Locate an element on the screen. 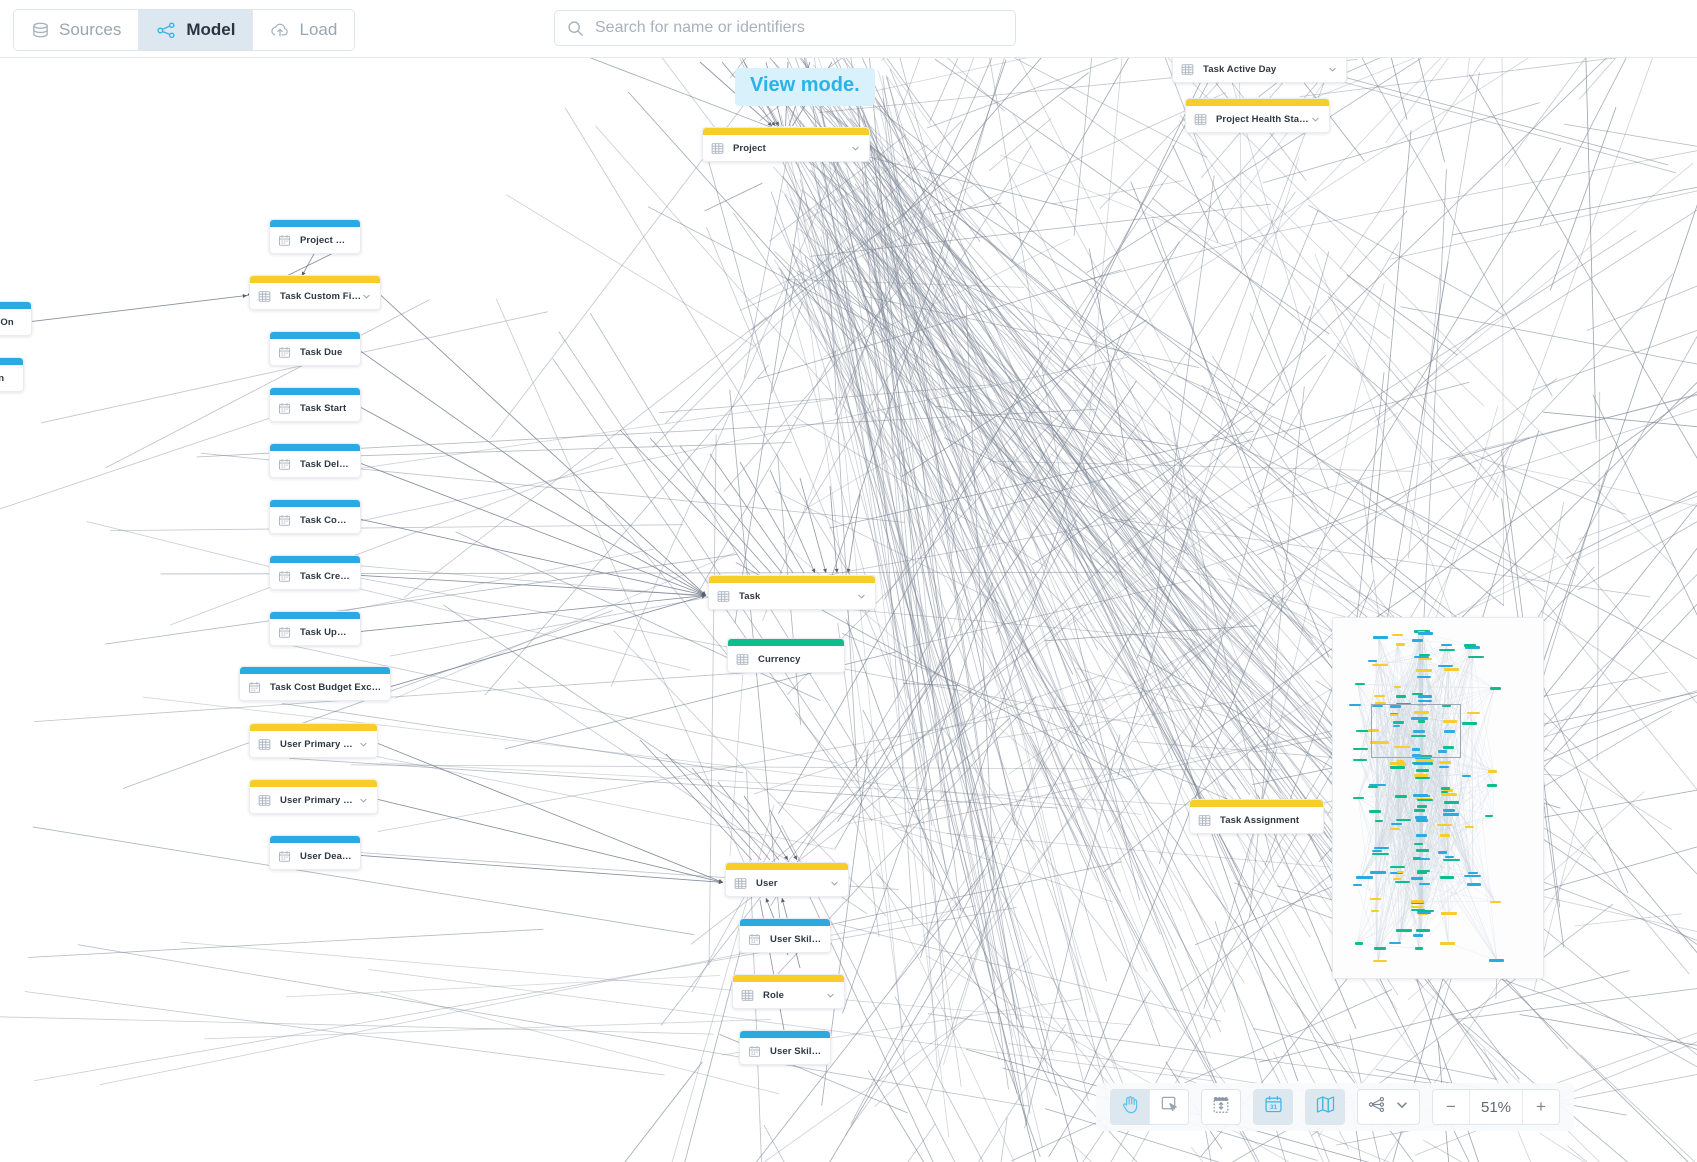 This screenshot has width=1697, height=1162. search-box is located at coordinates (785, 28).